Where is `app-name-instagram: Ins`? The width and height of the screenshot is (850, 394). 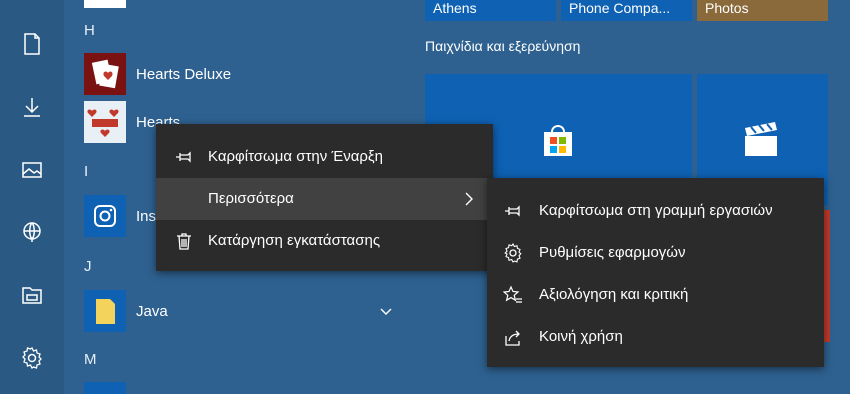 app-name-instagram: Ins is located at coordinates (146, 216).